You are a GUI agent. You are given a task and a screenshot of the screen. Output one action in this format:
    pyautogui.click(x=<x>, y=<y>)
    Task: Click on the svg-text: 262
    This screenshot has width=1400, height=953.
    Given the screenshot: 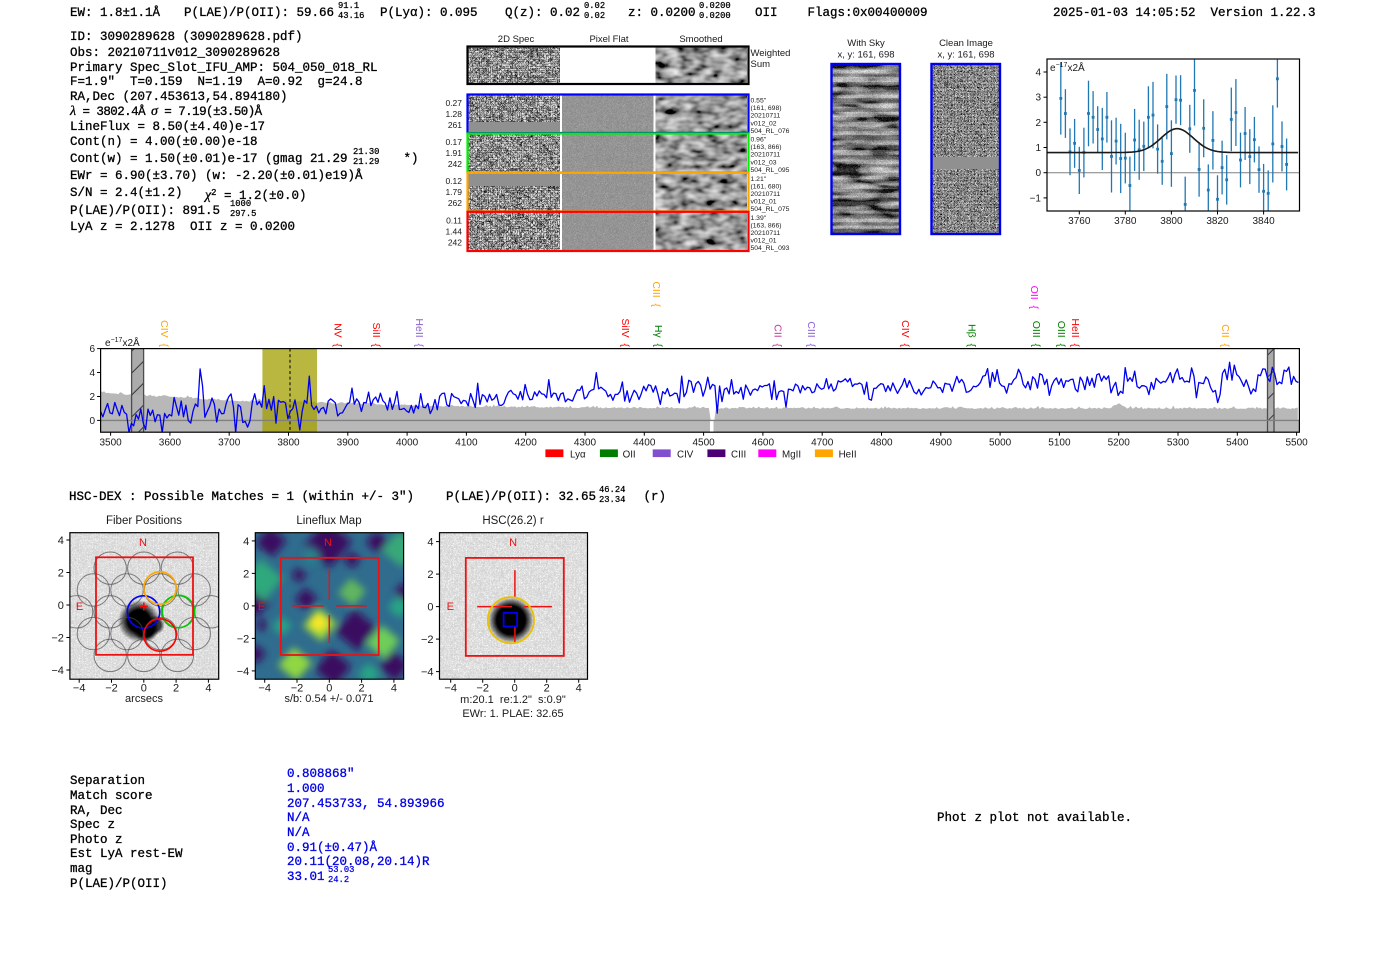 What is the action you would take?
    pyautogui.click(x=455, y=203)
    